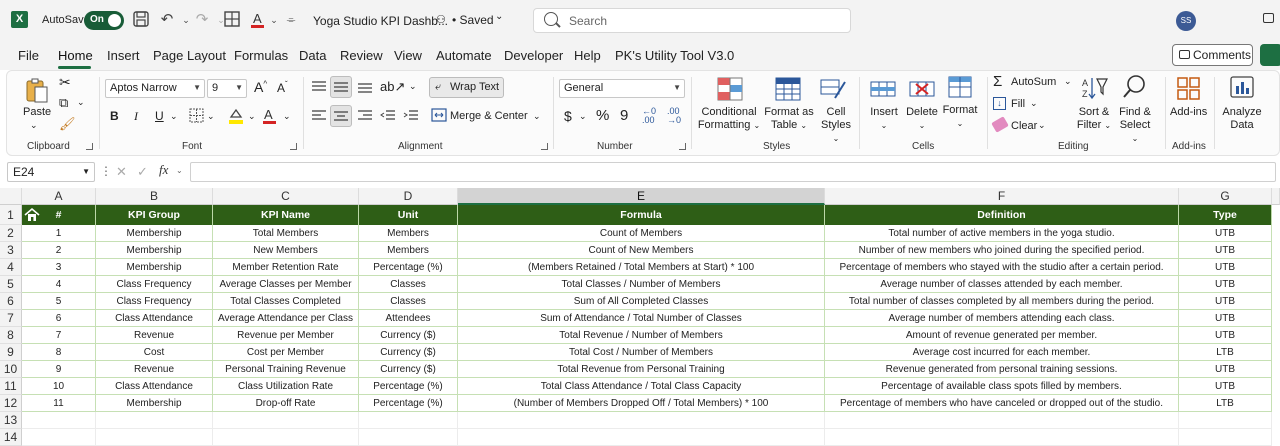 The image size is (1280, 446). What do you see at coordinates (1189, 89) in the screenshot?
I see `addins-icon` at bounding box center [1189, 89].